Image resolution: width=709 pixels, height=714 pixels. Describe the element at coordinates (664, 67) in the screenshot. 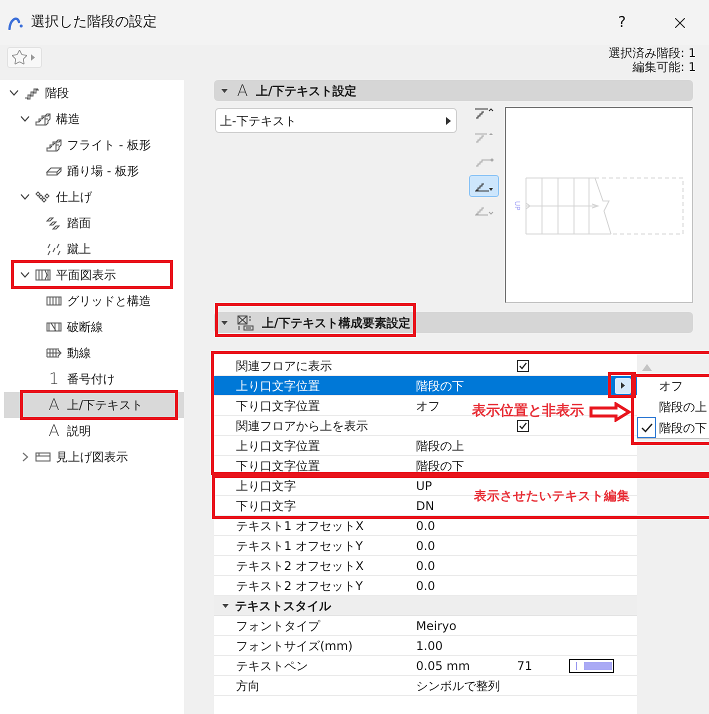

I see `editable-count: 編集可能: 1` at that location.